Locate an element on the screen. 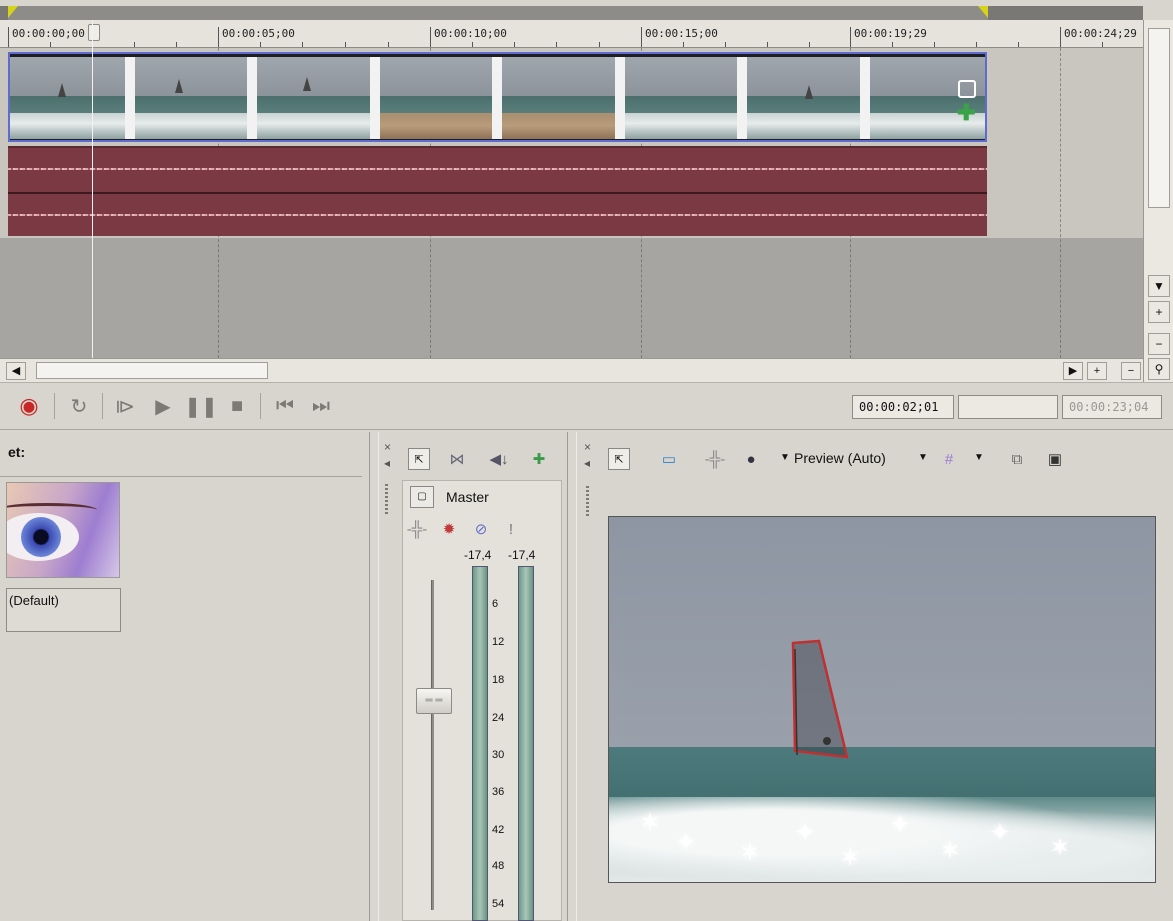 This screenshot has width=1173, height=921. peak-left: -17,4 is located at coordinates (477, 555).